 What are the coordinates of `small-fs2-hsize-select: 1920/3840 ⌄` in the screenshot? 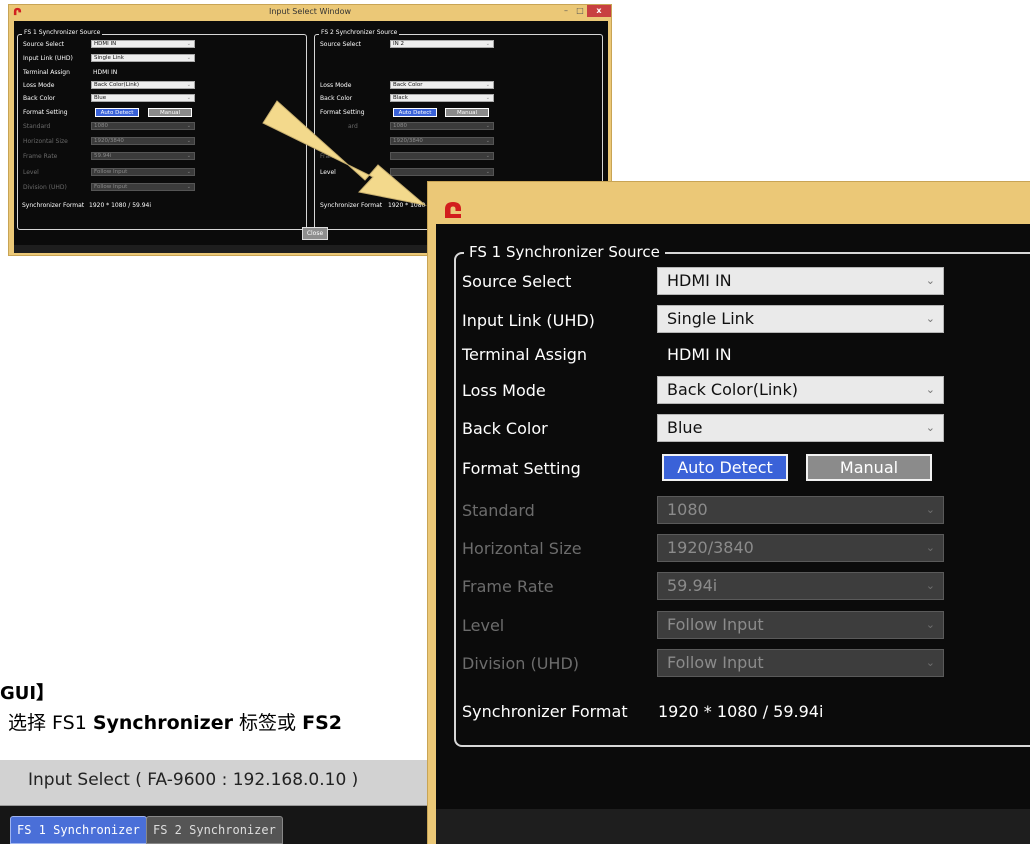 It's located at (442, 141).